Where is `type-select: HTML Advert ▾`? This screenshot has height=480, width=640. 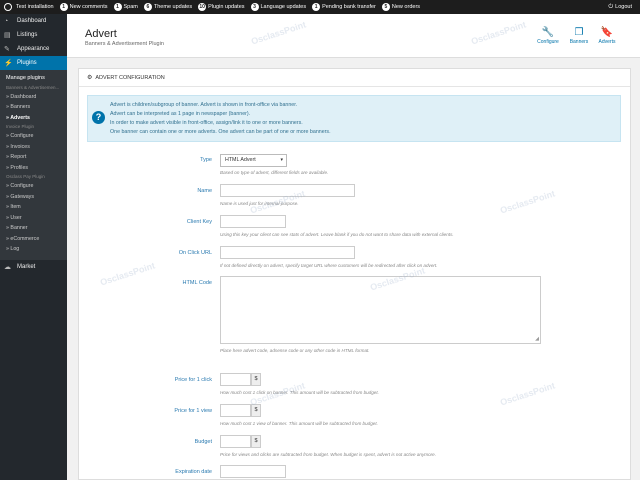 type-select: HTML Advert ▾ is located at coordinates (253, 160).